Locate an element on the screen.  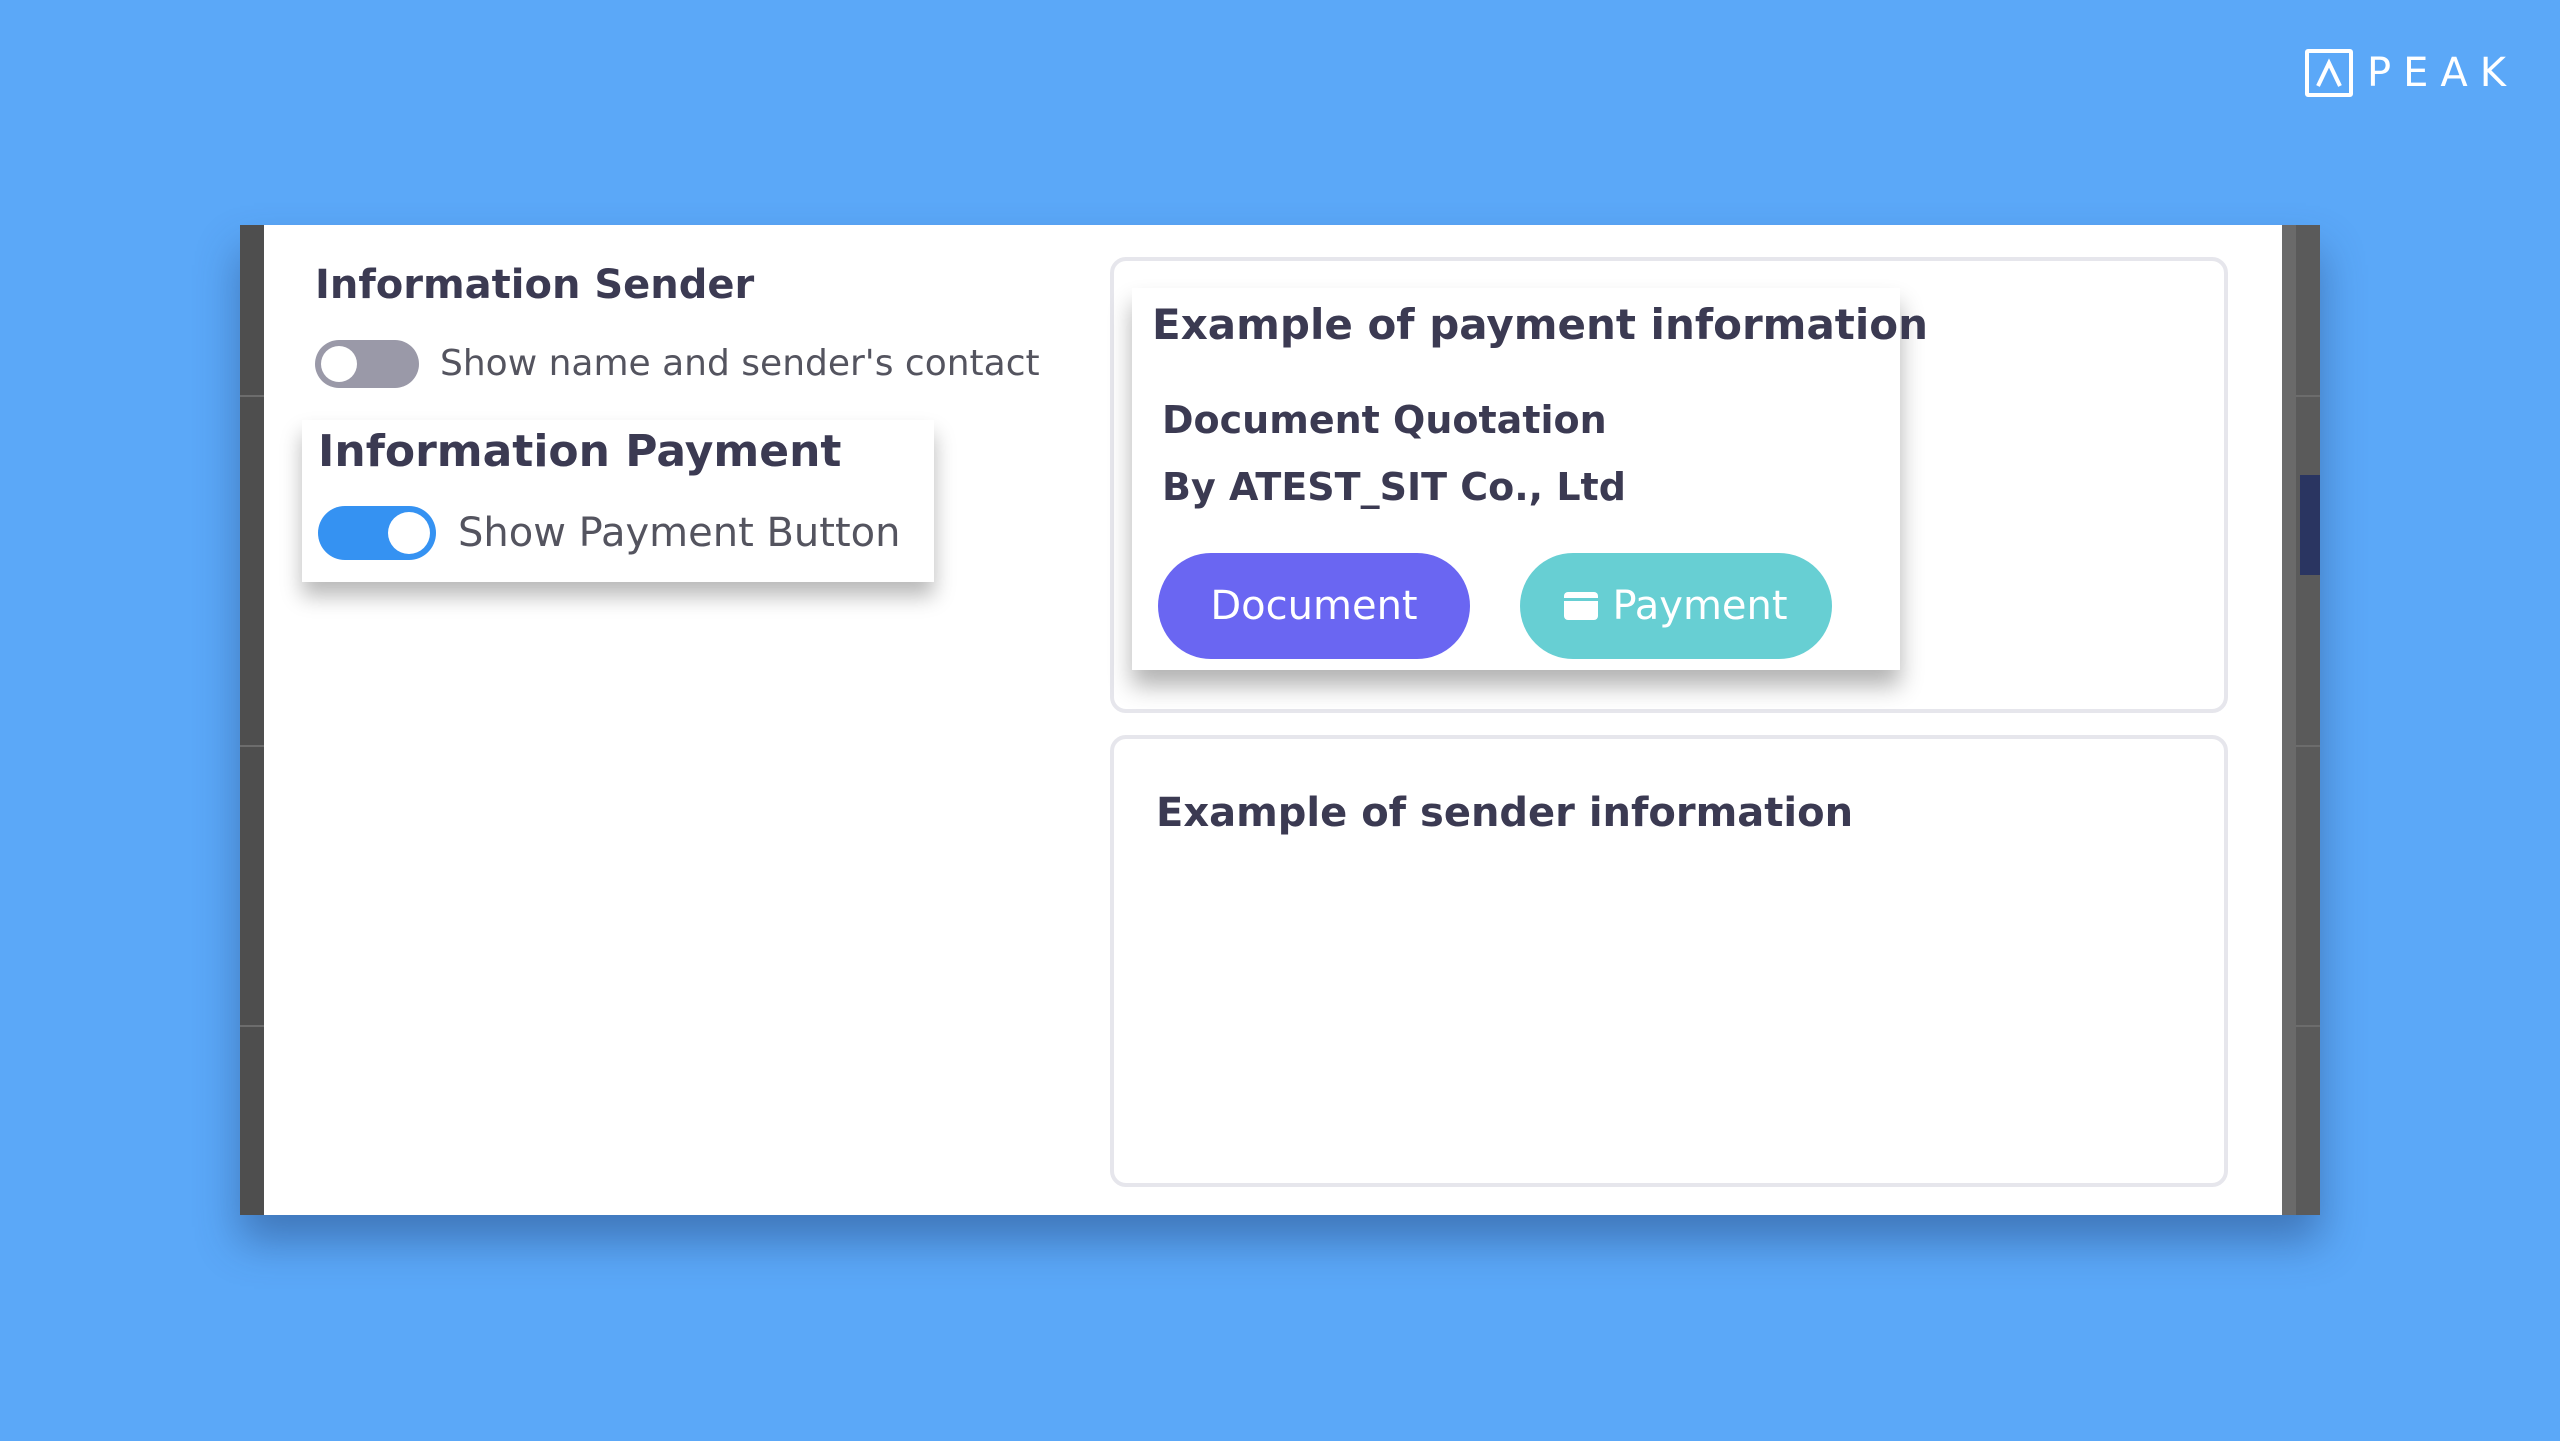
payment-example-title: Example of payment information is located at coordinates (1540, 324).